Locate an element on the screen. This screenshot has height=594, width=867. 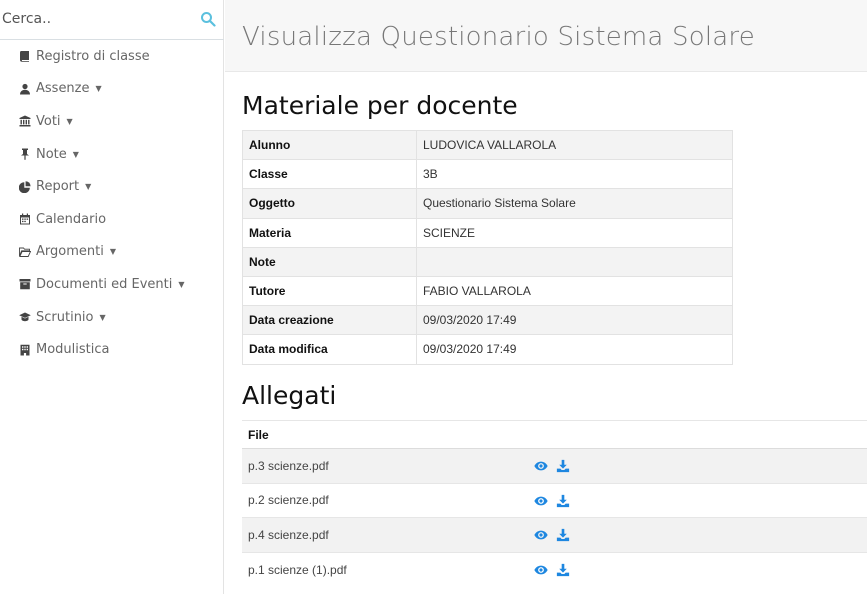
archive-icon is located at coordinates (25, 284).